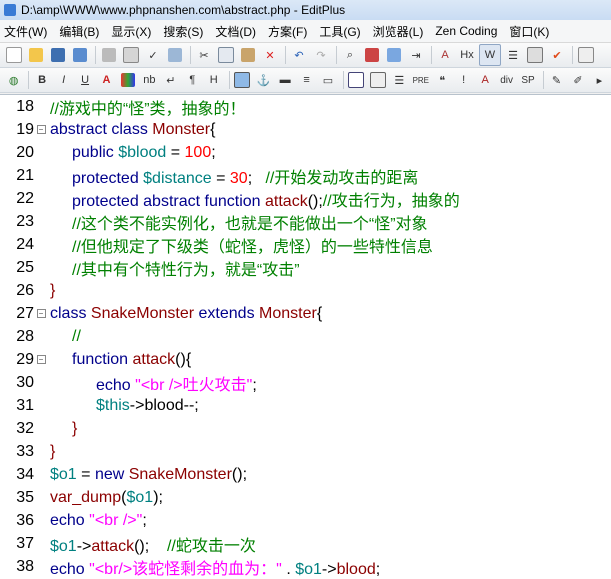 Image resolution: width=611 pixels, height=579 pixels. What do you see at coordinates (240, 245) in the screenshot?
I see `code-text: //但他规定了下级类（蛇怪，虎怪）的一些特性信息` at bounding box center [240, 245].